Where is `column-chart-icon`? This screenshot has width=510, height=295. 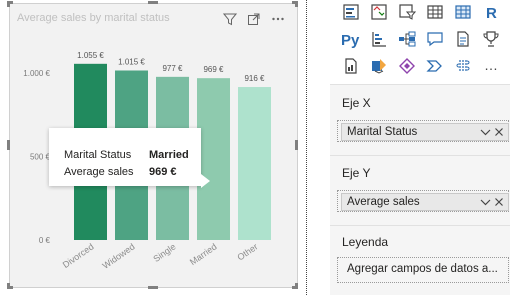 column-chart-icon is located at coordinates (379, 12).